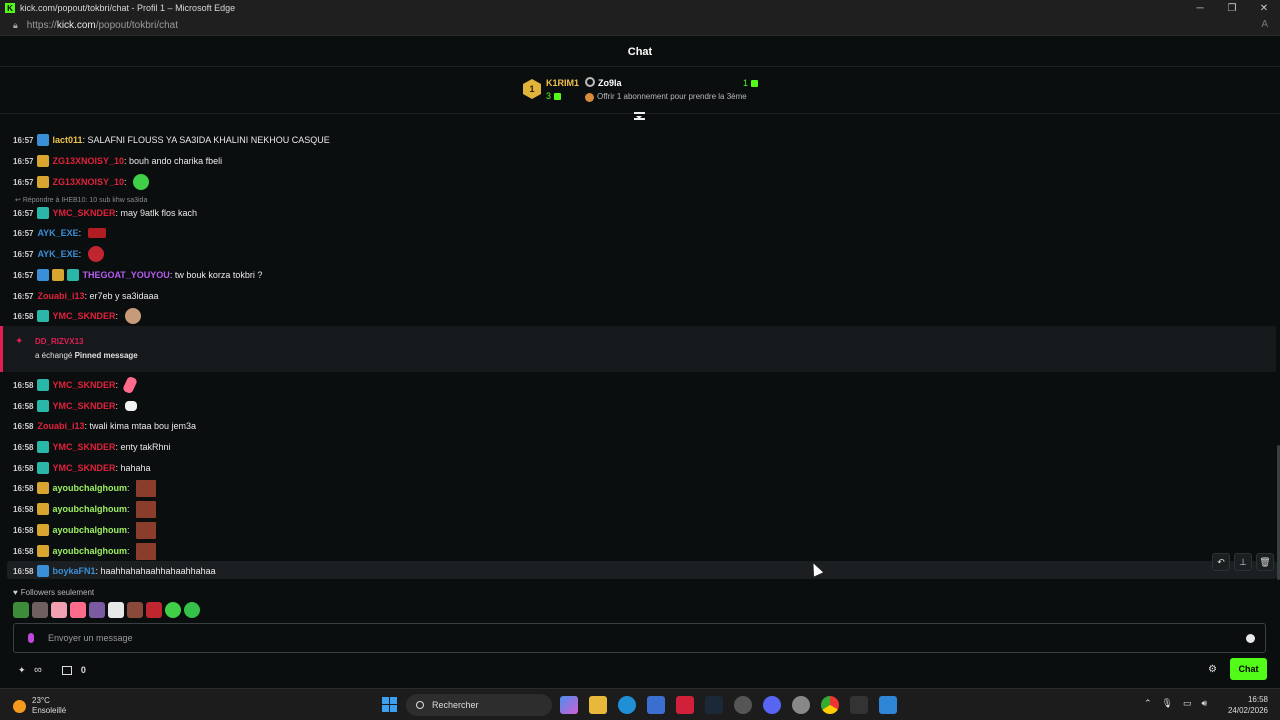  I want to click on chevron-up-icon: ⌃, so click(1148, 703).